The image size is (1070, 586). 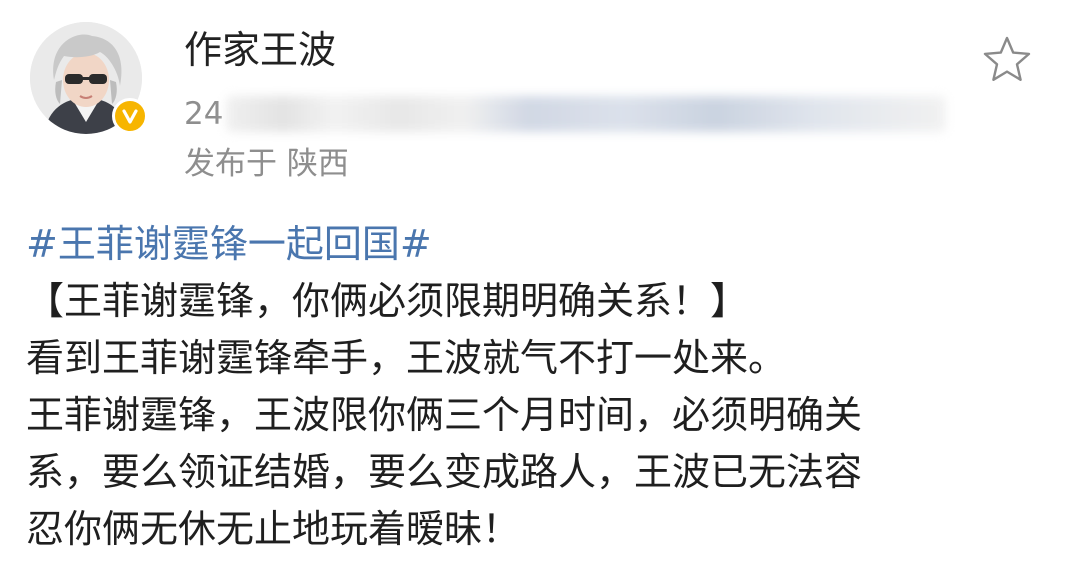 What do you see at coordinates (204, 114) in the screenshot?
I see `post-time: 24` at bounding box center [204, 114].